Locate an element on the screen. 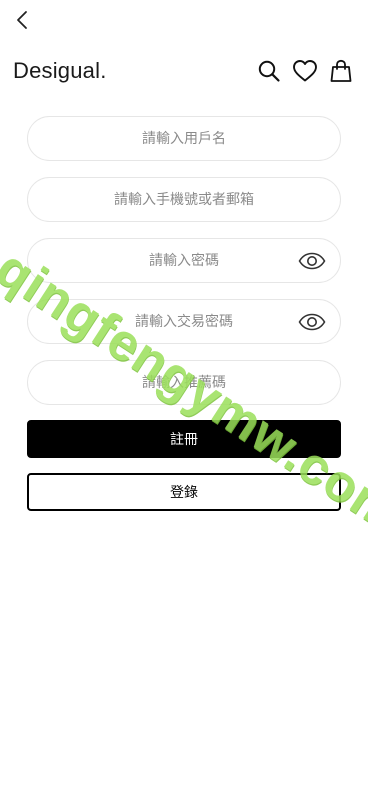  referral-field is located at coordinates (184, 382).